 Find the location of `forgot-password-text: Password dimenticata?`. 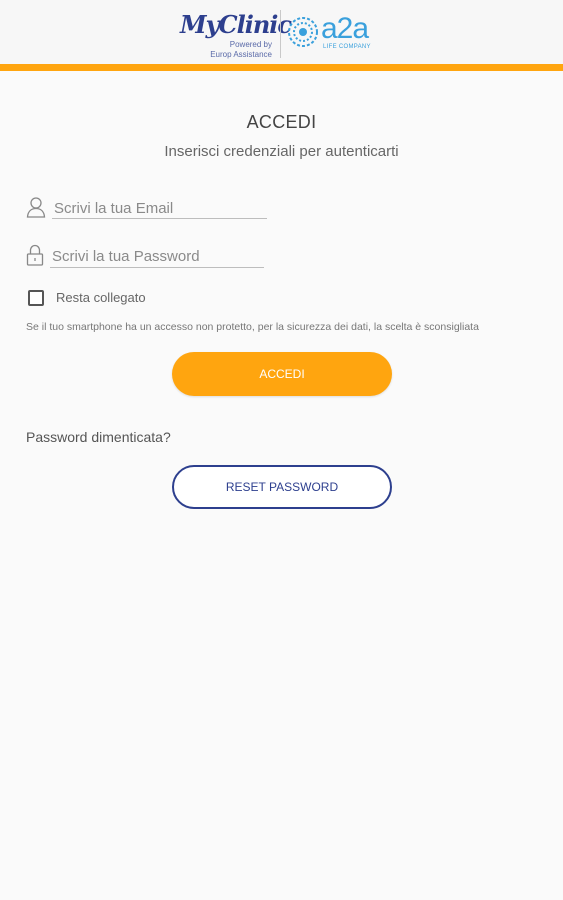

forgot-password-text: Password dimenticata? is located at coordinates (98, 437).